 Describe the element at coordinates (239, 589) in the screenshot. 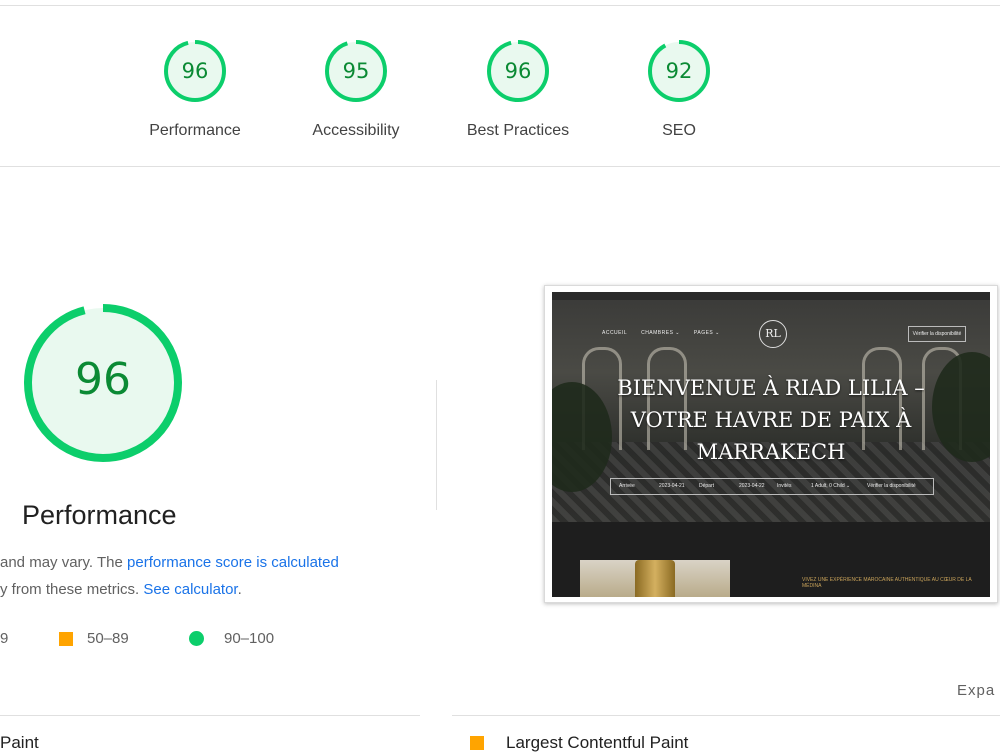

I see `desc-text: .` at that location.